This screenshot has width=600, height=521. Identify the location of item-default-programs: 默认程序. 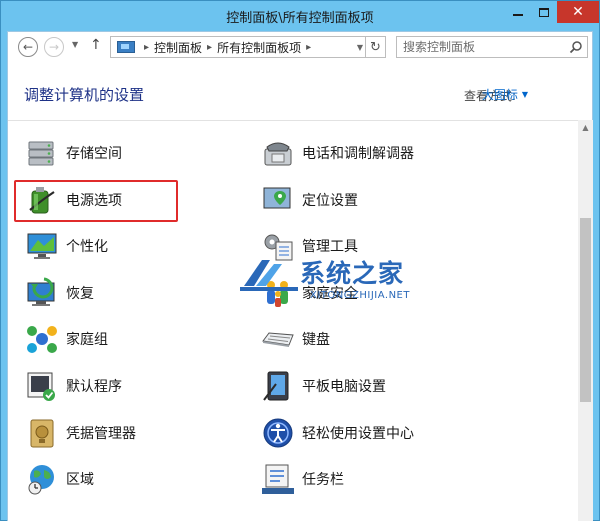
(73, 386).